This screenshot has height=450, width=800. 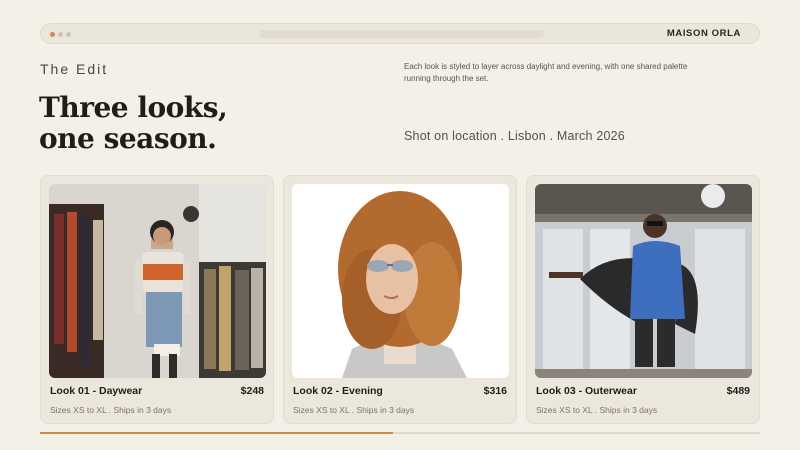 I want to click on shot-location-line: Shot on location . Lisbon . March 2026, so click(x=514, y=136).